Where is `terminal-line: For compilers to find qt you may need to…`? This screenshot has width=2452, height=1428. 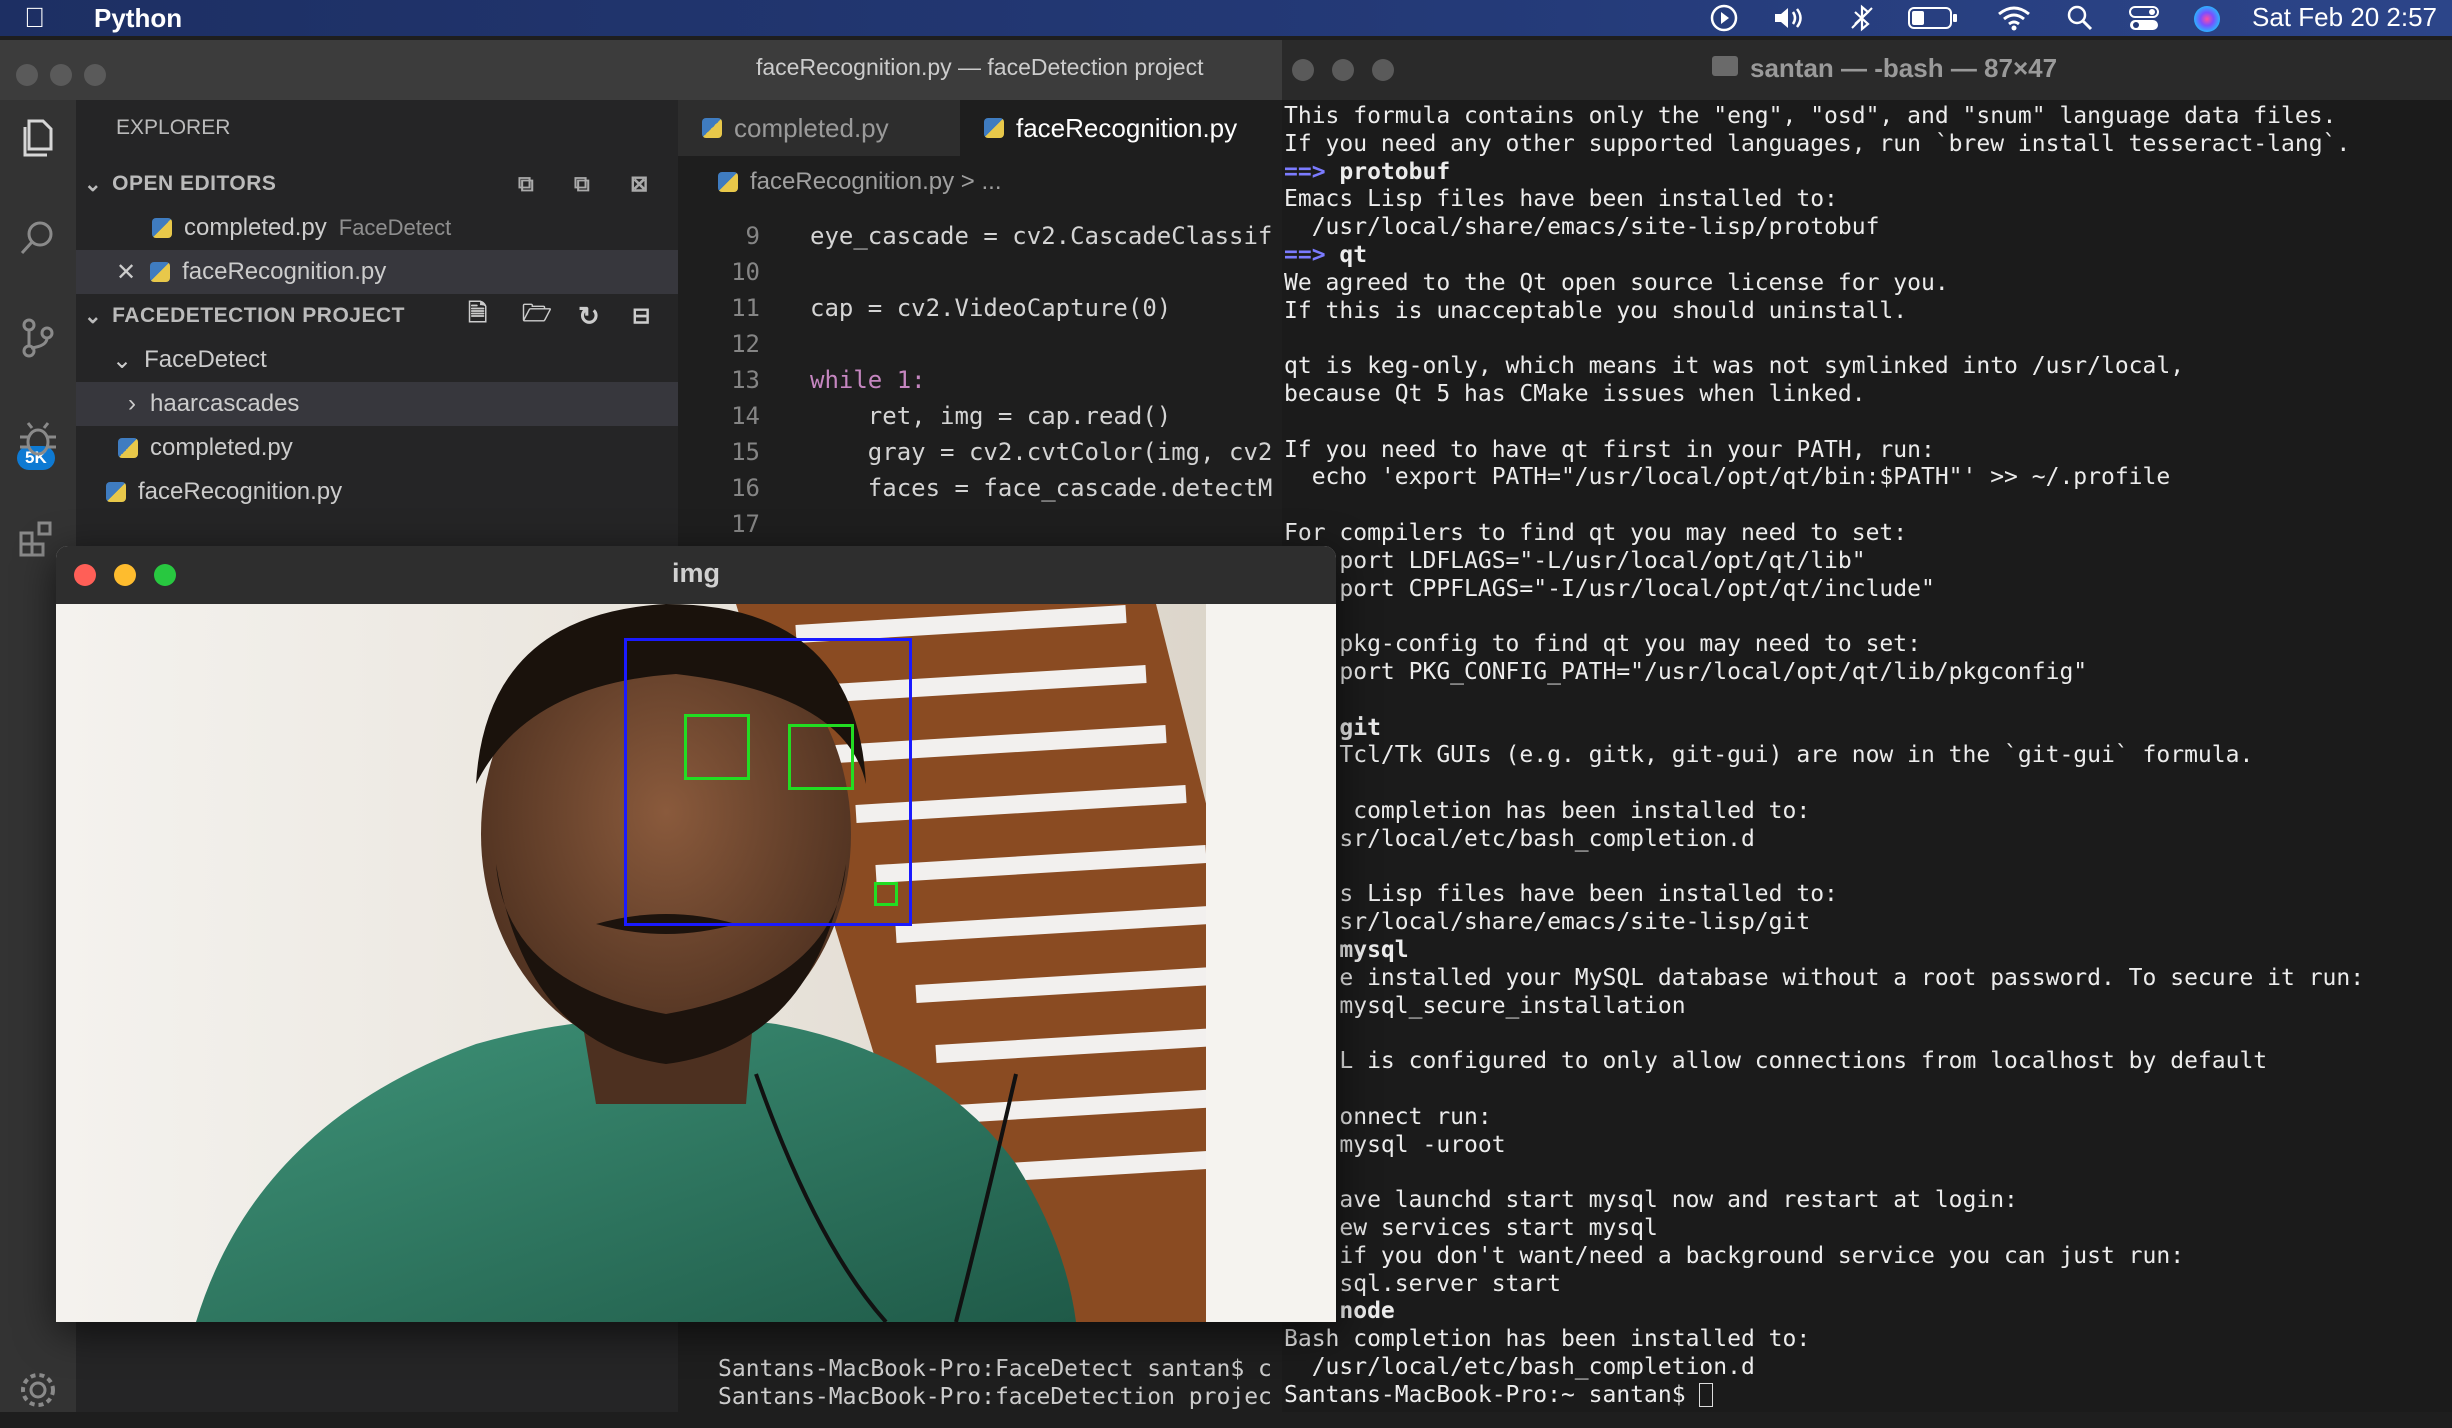
terminal-line: For compilers to find qt you may need to… is located at coordinates (1596, 533).